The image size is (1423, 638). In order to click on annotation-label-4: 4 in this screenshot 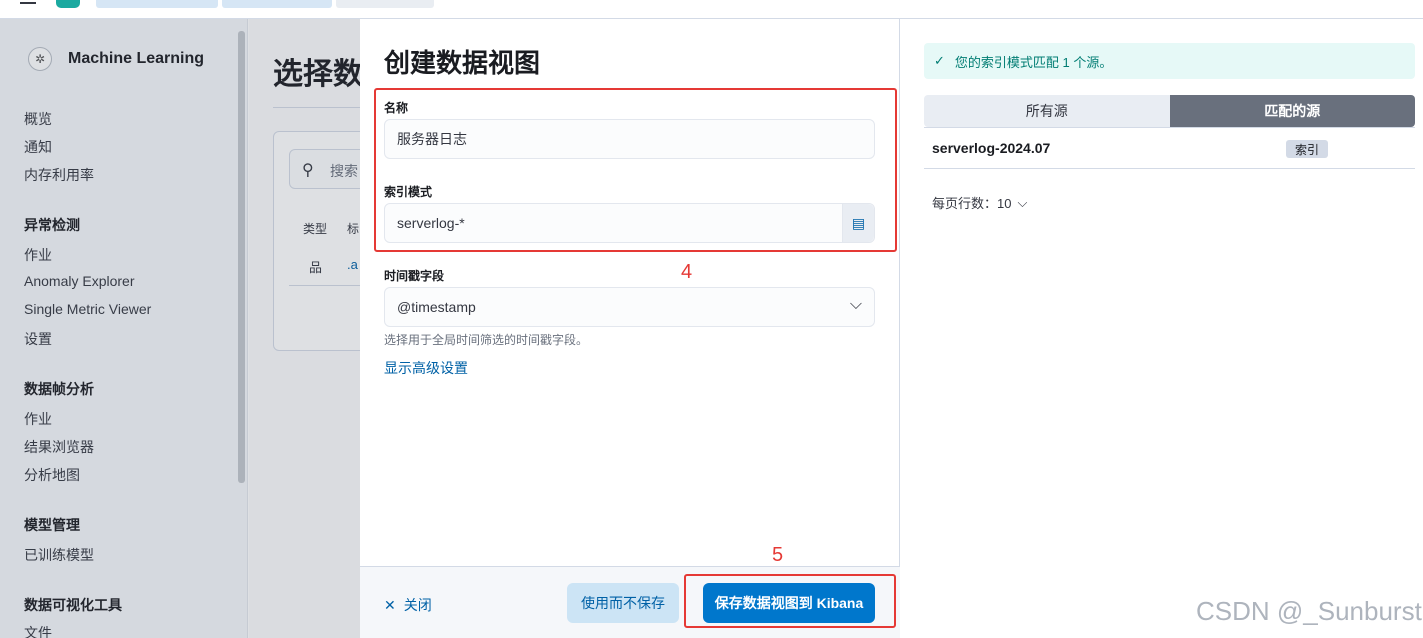, I will do `click(687, 272)`.